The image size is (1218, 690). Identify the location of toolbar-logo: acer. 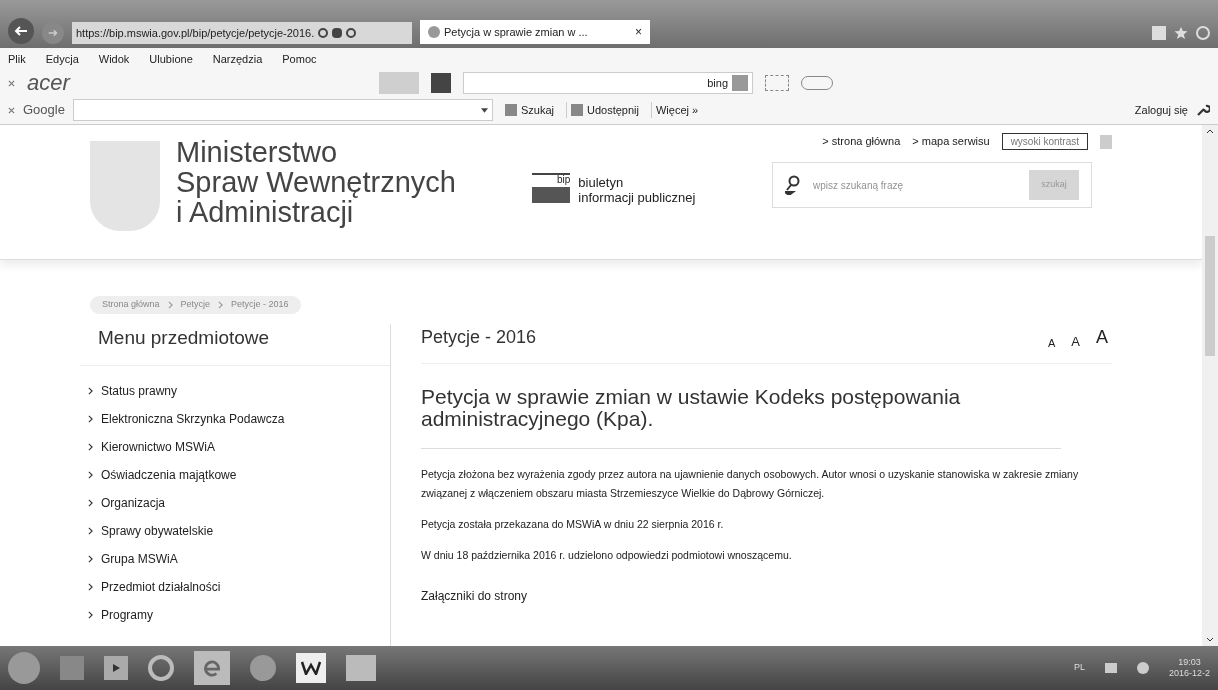
(49, 83).